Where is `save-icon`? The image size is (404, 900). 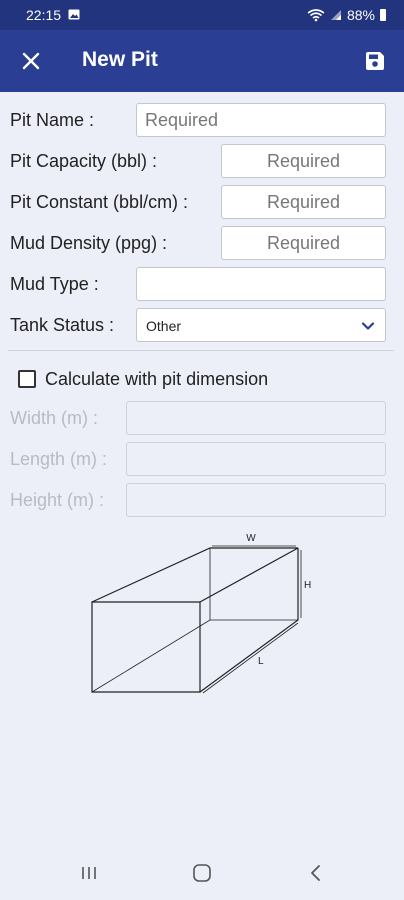 save-icon is located at coordinates (375, 61).